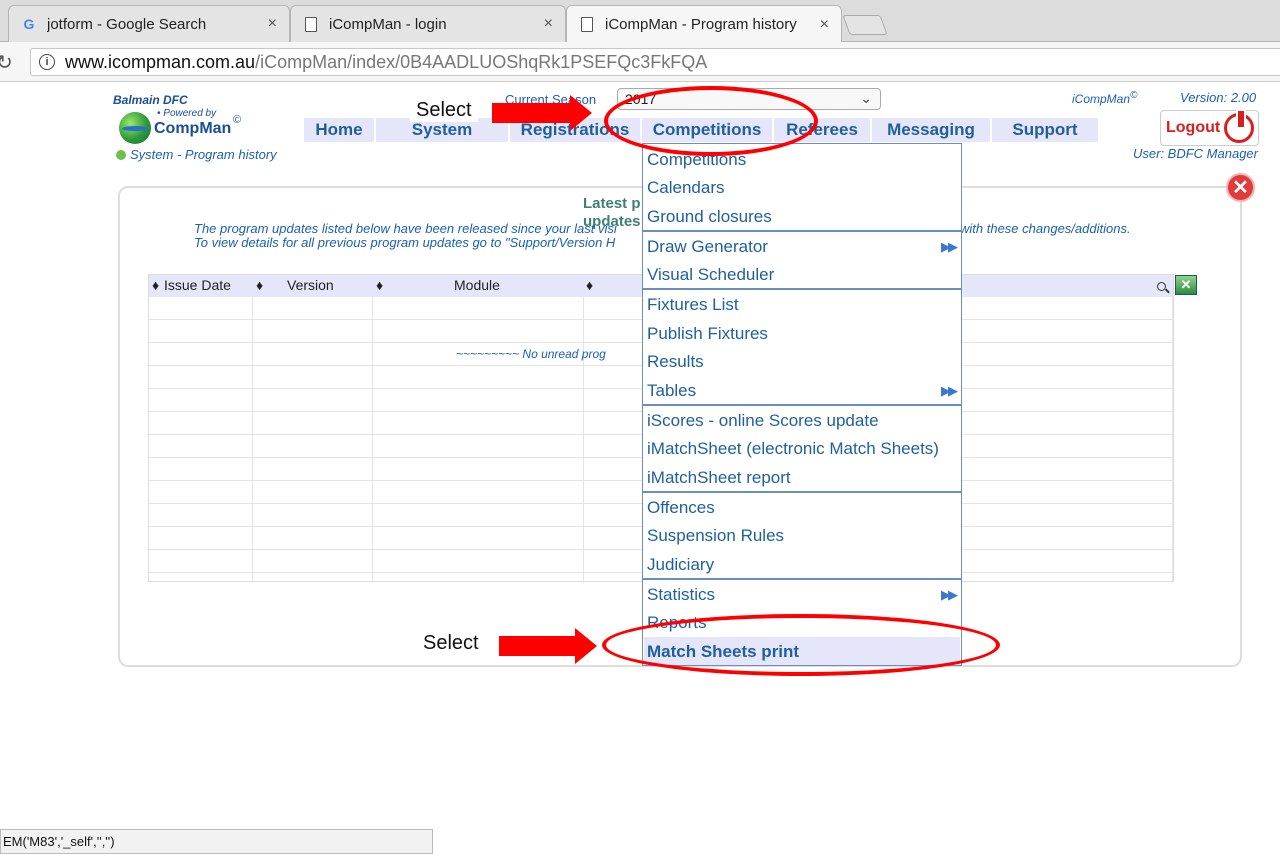 The height and width of the screenshot is (854, 1280). I want to click on brand-name: iCompMan©, so click(1104, 98).